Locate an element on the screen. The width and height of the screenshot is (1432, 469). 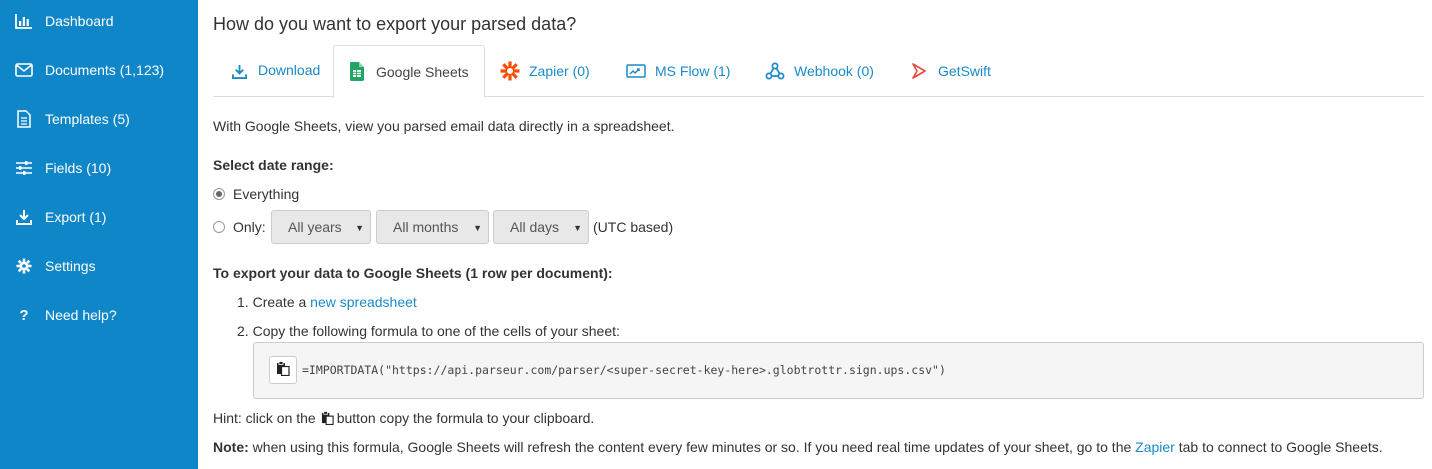
months-select: All months ▼ is located at coordinates (432, 227).